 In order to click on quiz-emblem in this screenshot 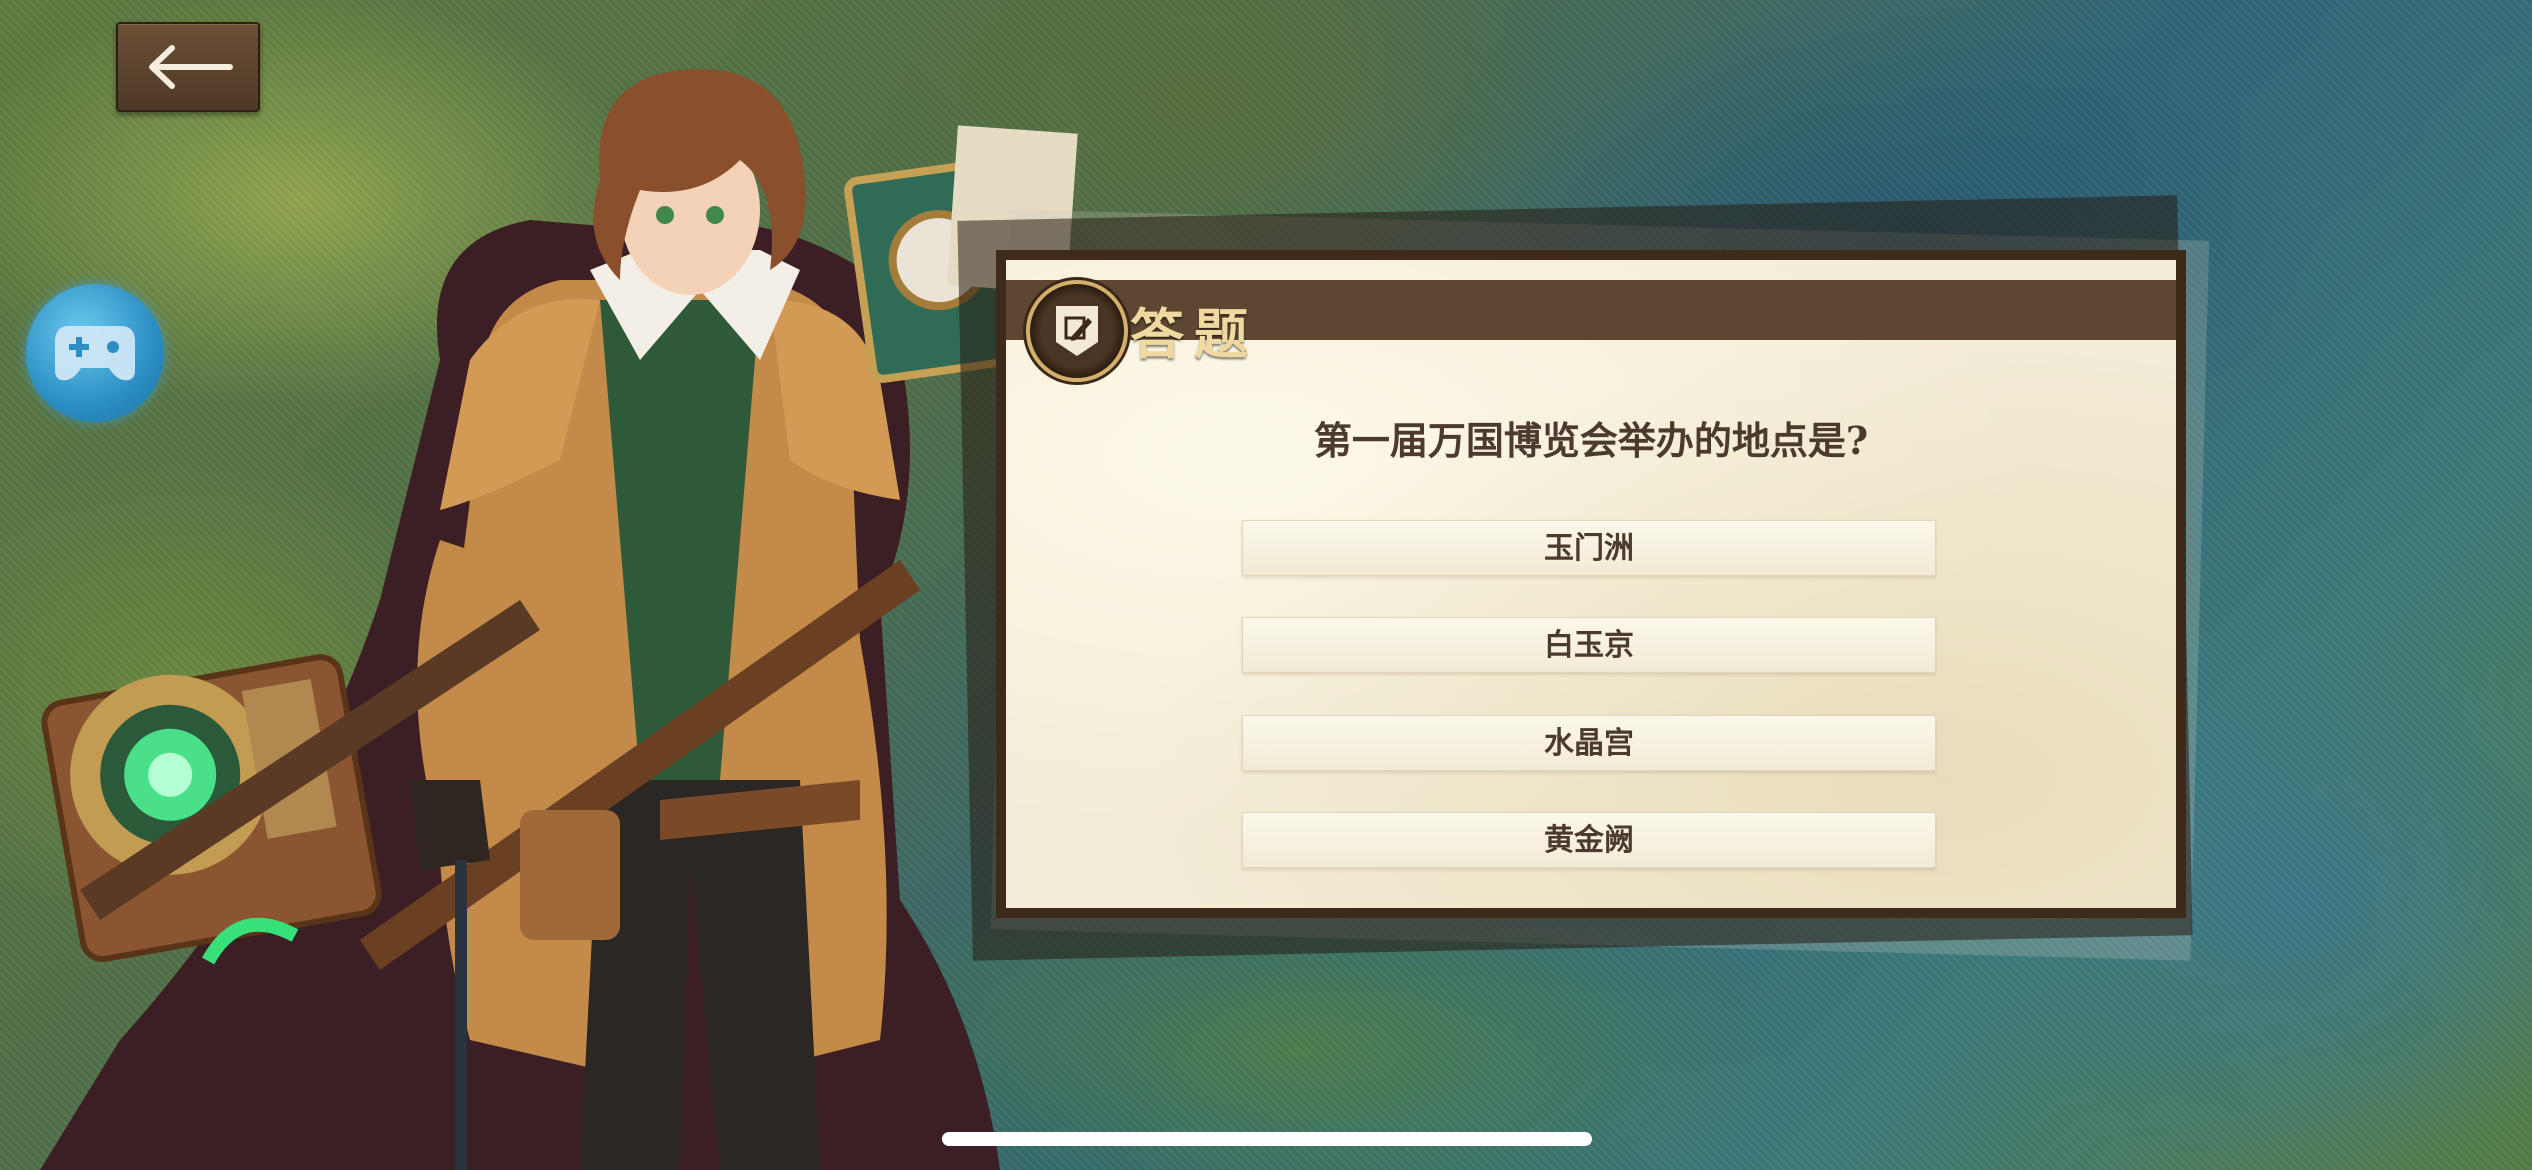, I will do `click(1077, 331)`.